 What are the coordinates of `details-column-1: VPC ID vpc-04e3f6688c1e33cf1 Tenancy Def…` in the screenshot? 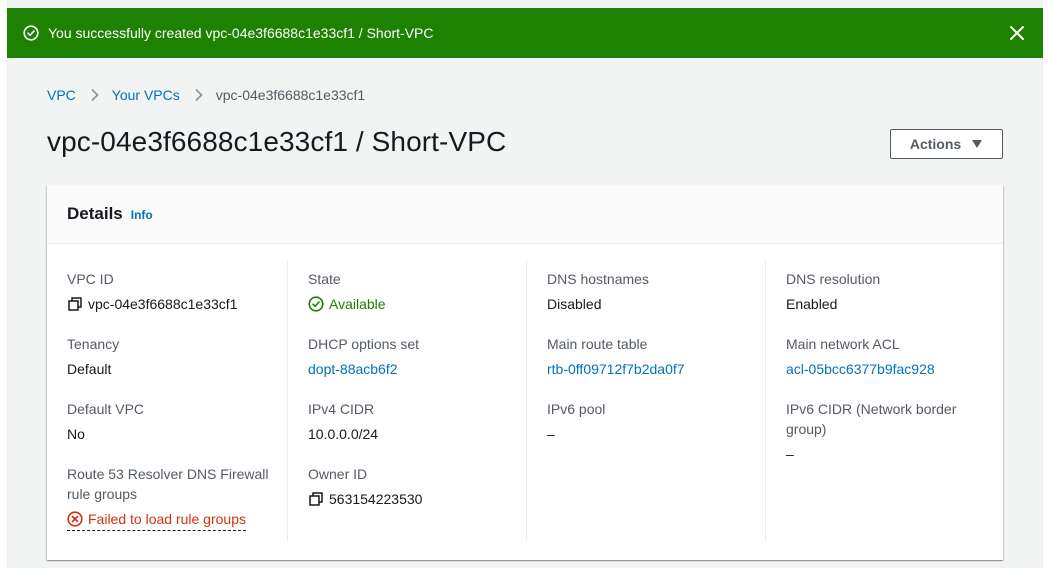 It's located at (167, 400).